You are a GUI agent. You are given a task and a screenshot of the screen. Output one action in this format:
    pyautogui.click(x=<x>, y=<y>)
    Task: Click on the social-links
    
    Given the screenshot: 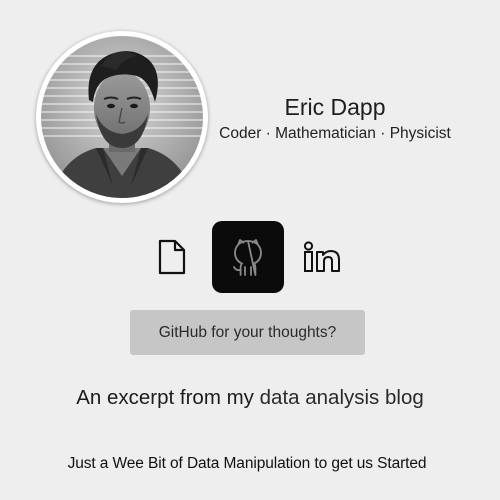 What is the action you would take?
    pyautogui.click(x=250, y=257)
    